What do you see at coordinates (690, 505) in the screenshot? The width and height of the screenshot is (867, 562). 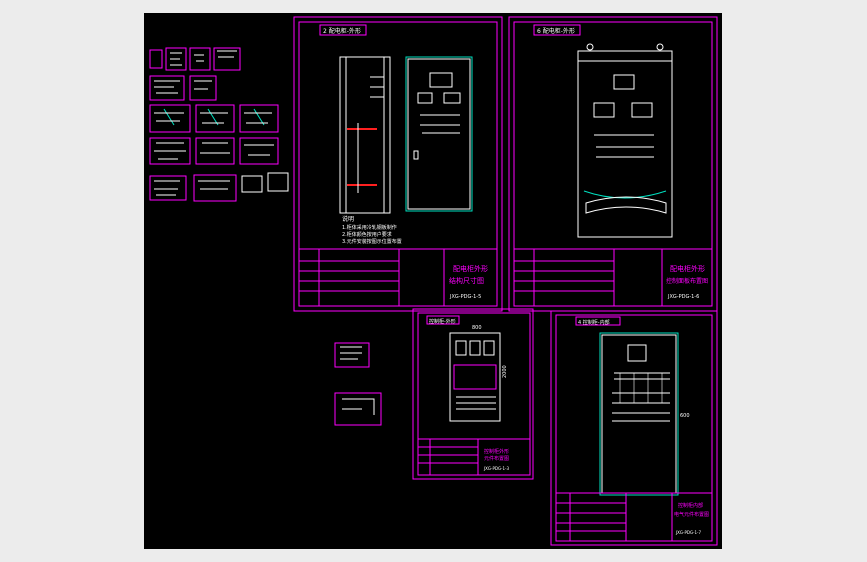 I see `sheet-d-title-1: 控制柜内部` at bounding box center [690, 505].